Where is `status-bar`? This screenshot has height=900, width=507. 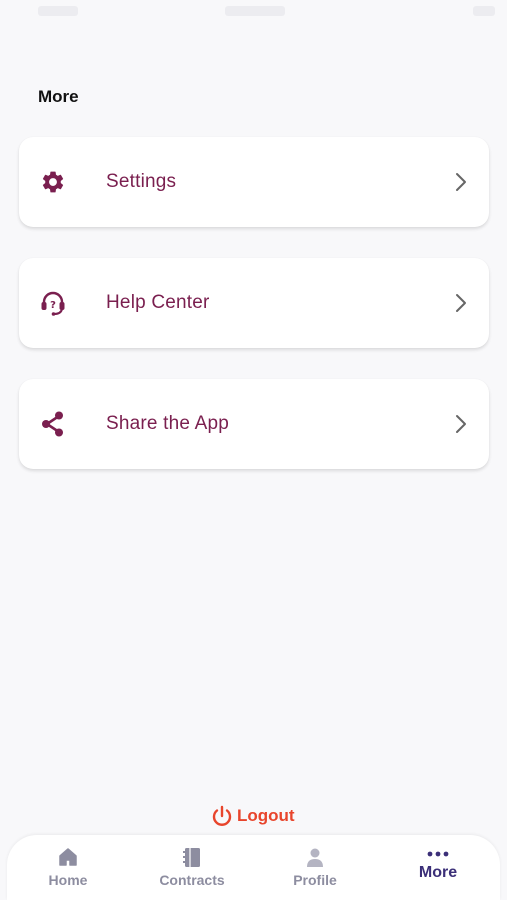
status-bar is located at coordinates (253, 13).